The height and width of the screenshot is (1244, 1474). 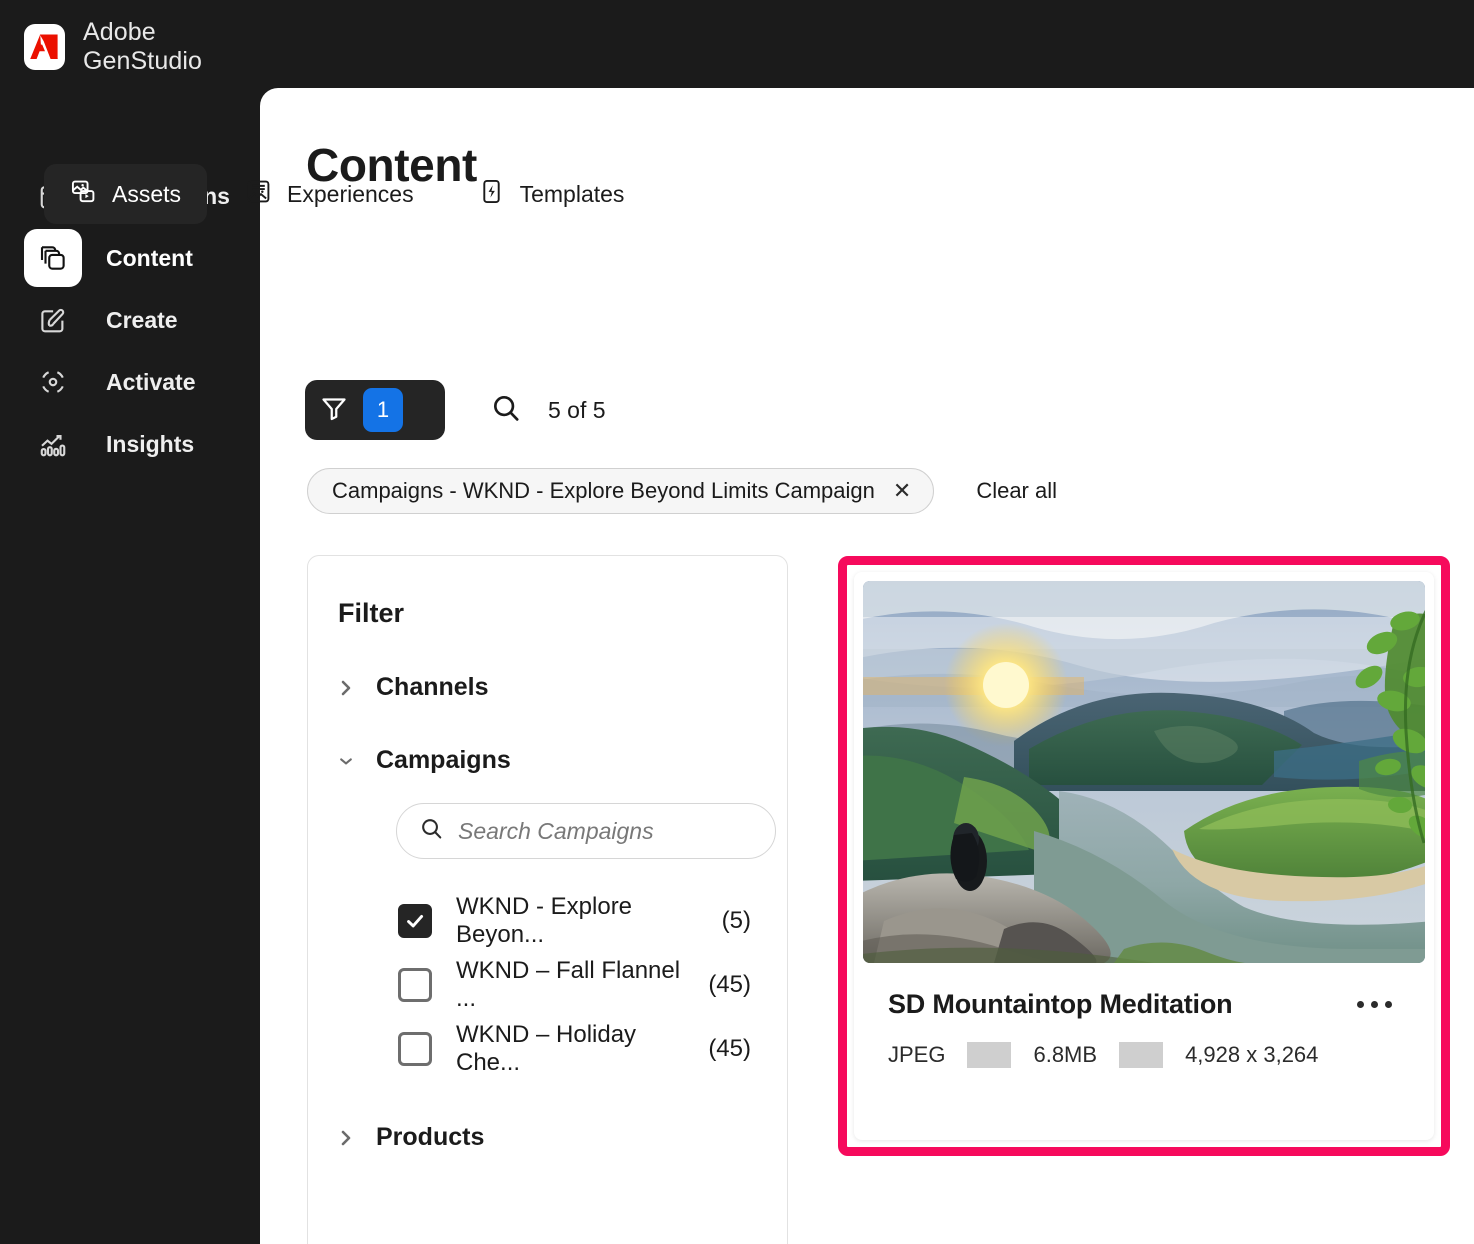 I want to click on checkbox-checked-icon, so click(x=415, y=921).